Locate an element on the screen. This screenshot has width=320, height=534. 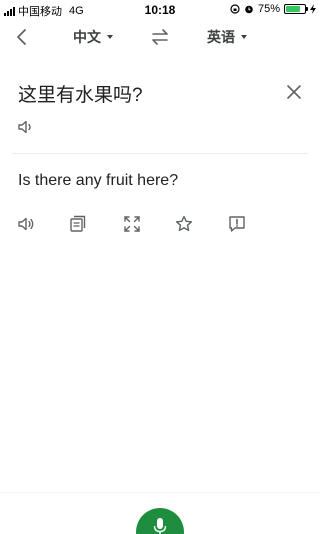
microphone-icon is located at coordinates (160, 526).